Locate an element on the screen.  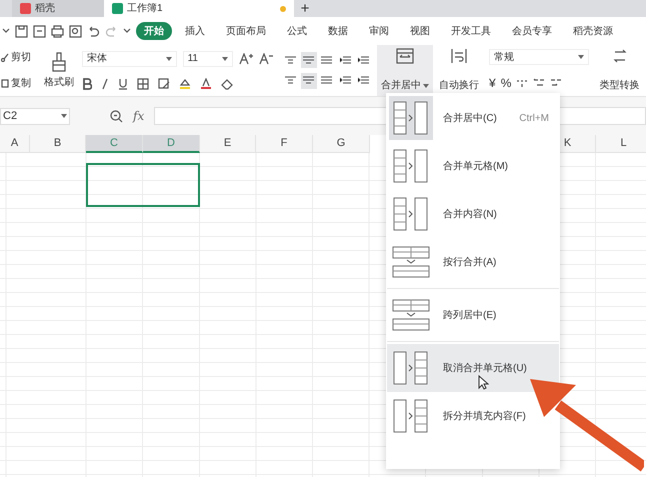
tab-title: 稻壳 is located at coordinates (45, 9).